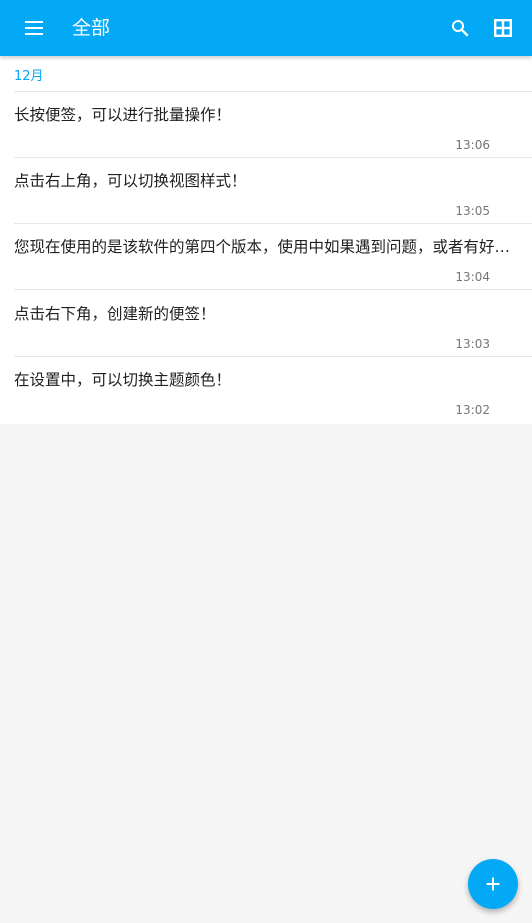  Describe the element at coordinates (91, 28) in the screenshot. I see `page-title: 全部` at that location.